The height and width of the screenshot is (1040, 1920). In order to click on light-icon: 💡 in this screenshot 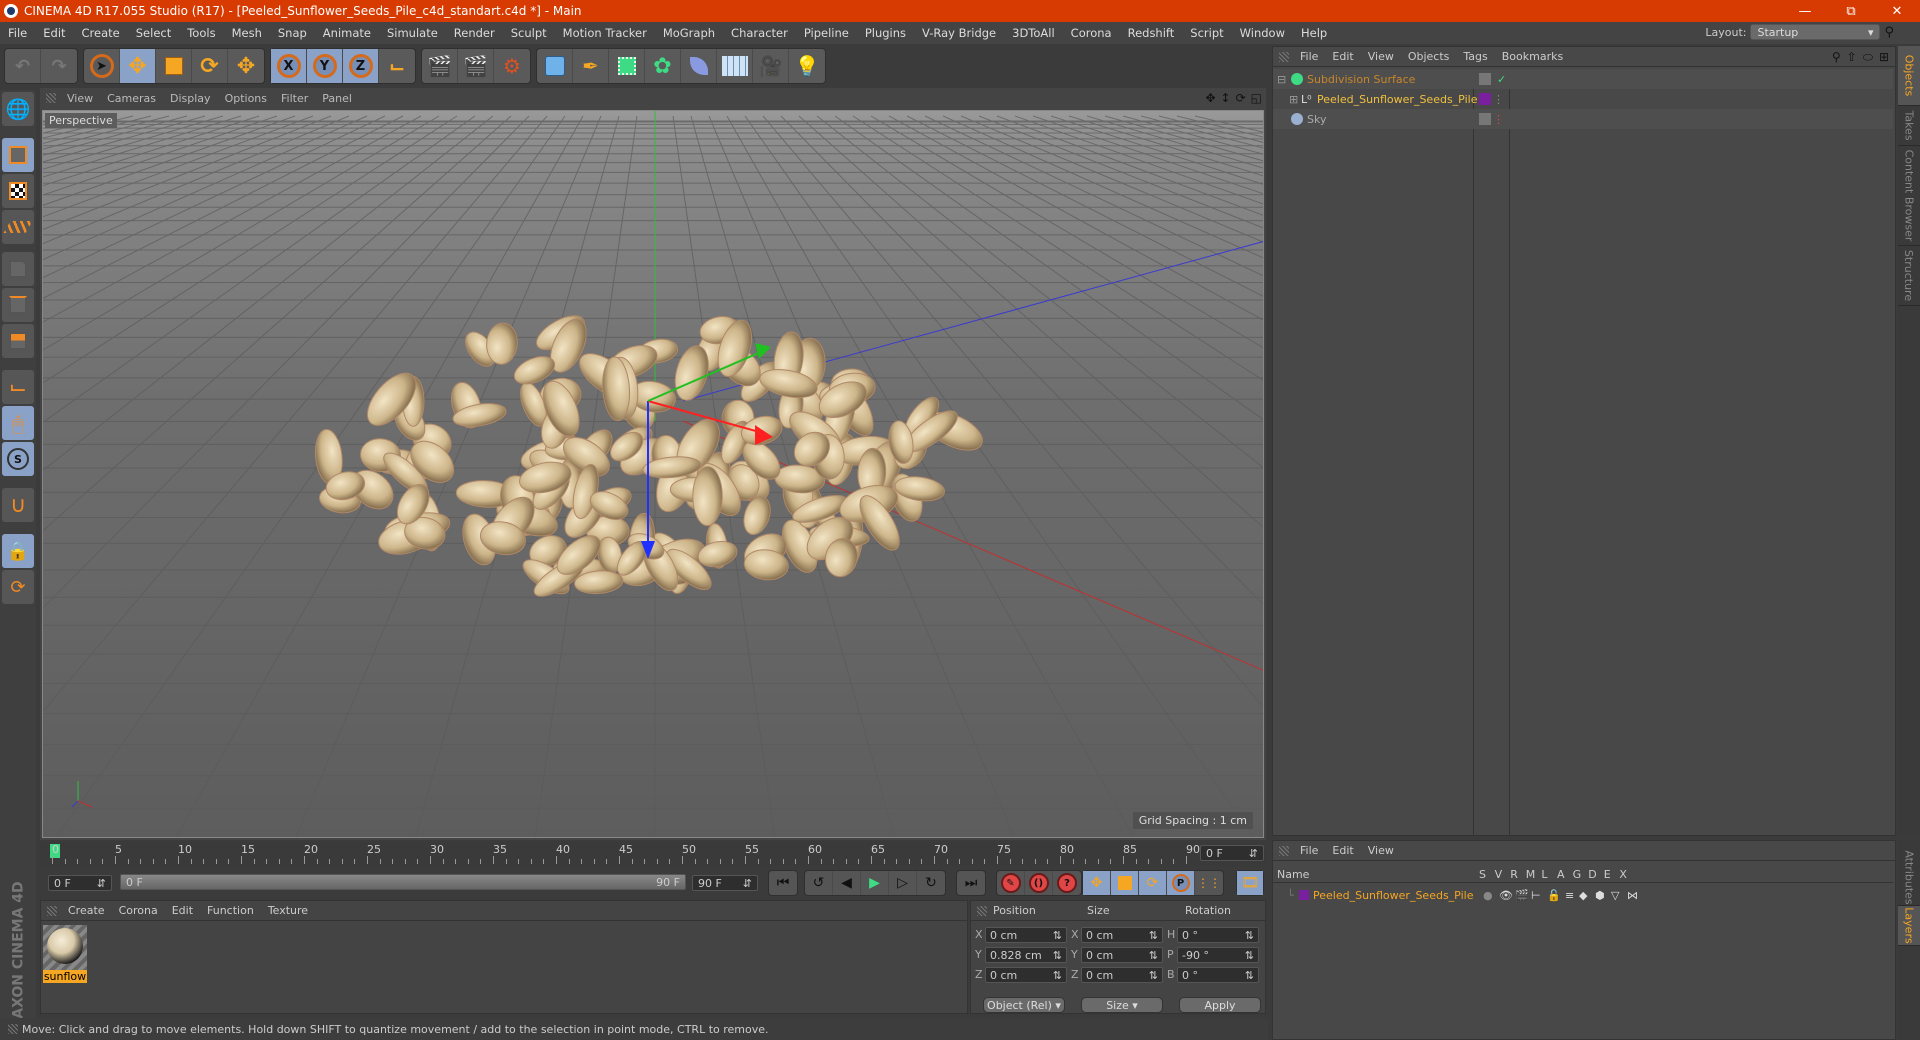, I will do `click(807, 66)`.